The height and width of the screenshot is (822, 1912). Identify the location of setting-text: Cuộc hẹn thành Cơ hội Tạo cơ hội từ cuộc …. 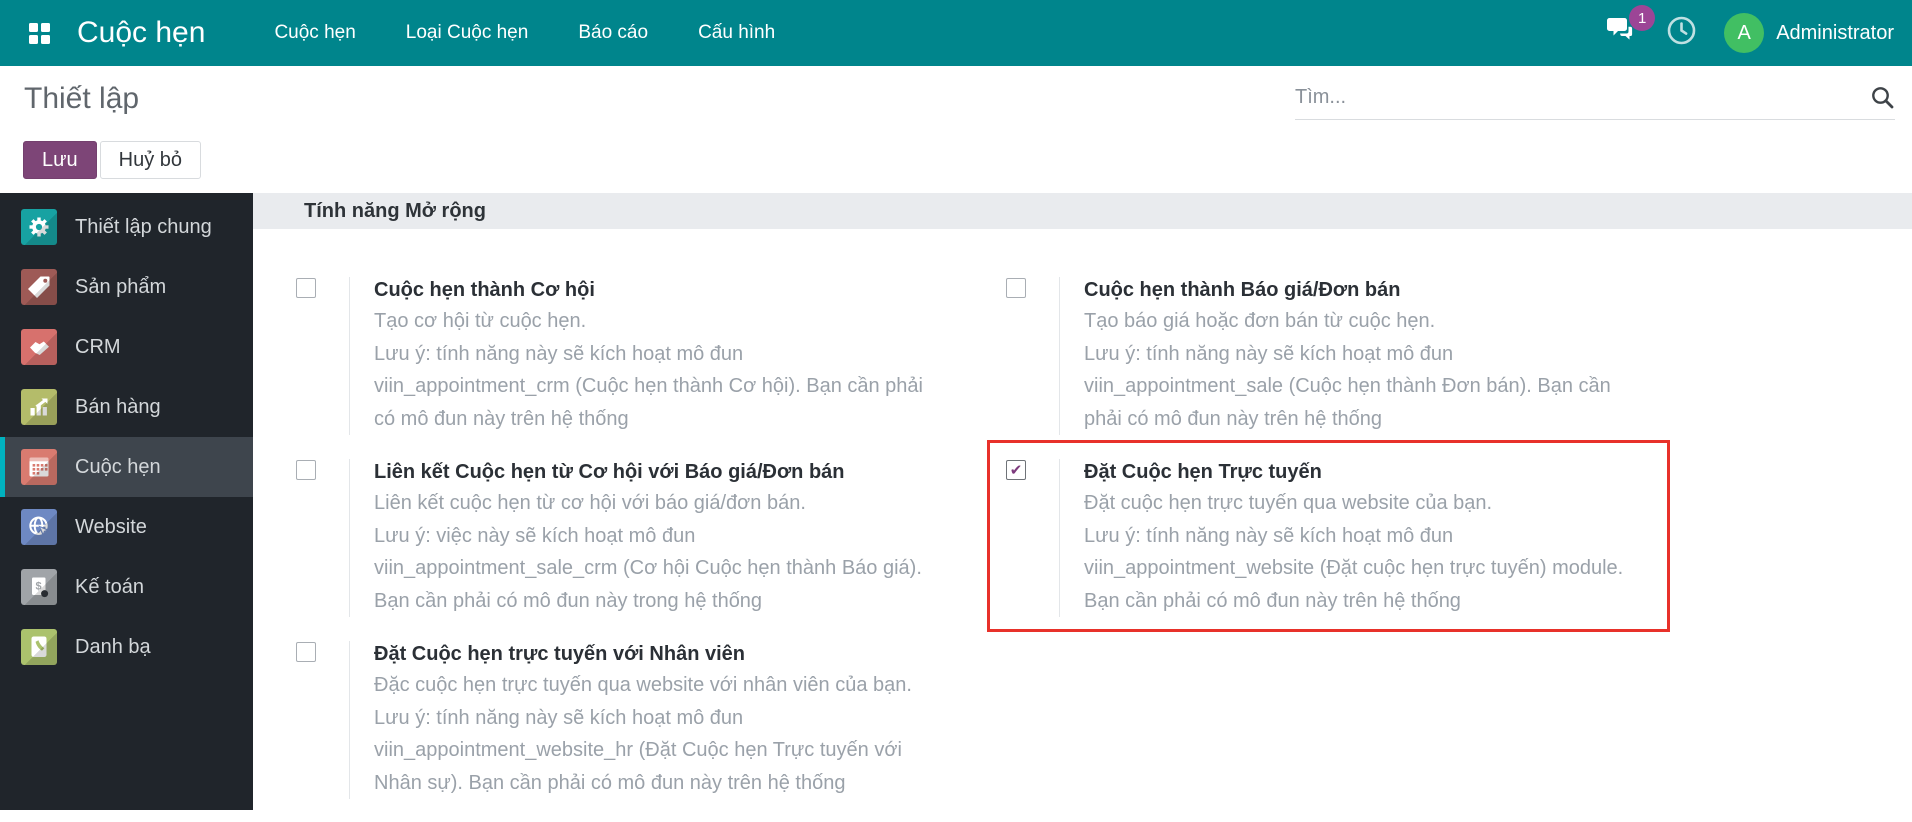
(666, 356).